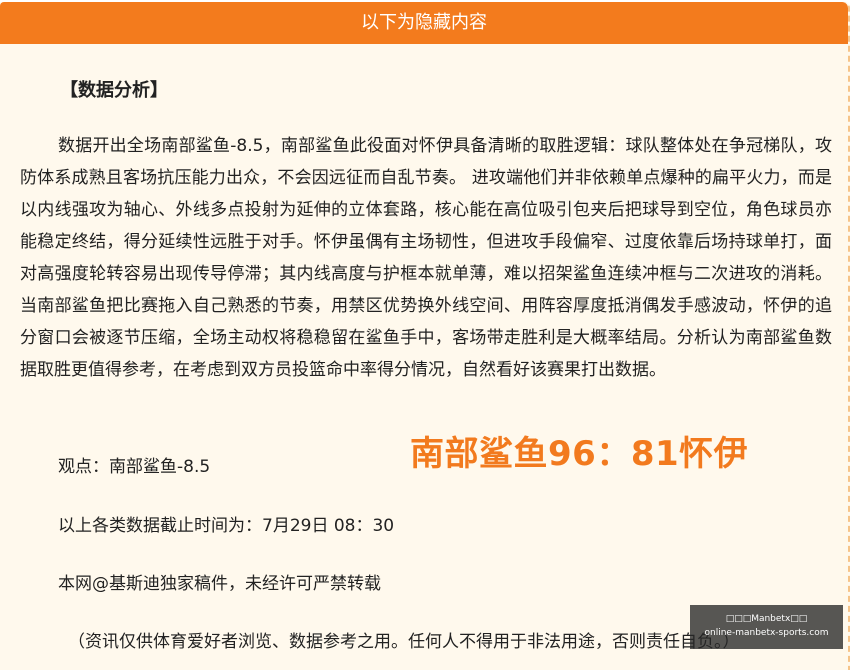 Image resolution: width=855 pixels, height=670 pixels. What do you see at coordinates (766, 627) in the screenshot?
I see `site-watermark: □□□Manbetx□□ online-manbetx-sports.com` at bounding box center [766, 627].